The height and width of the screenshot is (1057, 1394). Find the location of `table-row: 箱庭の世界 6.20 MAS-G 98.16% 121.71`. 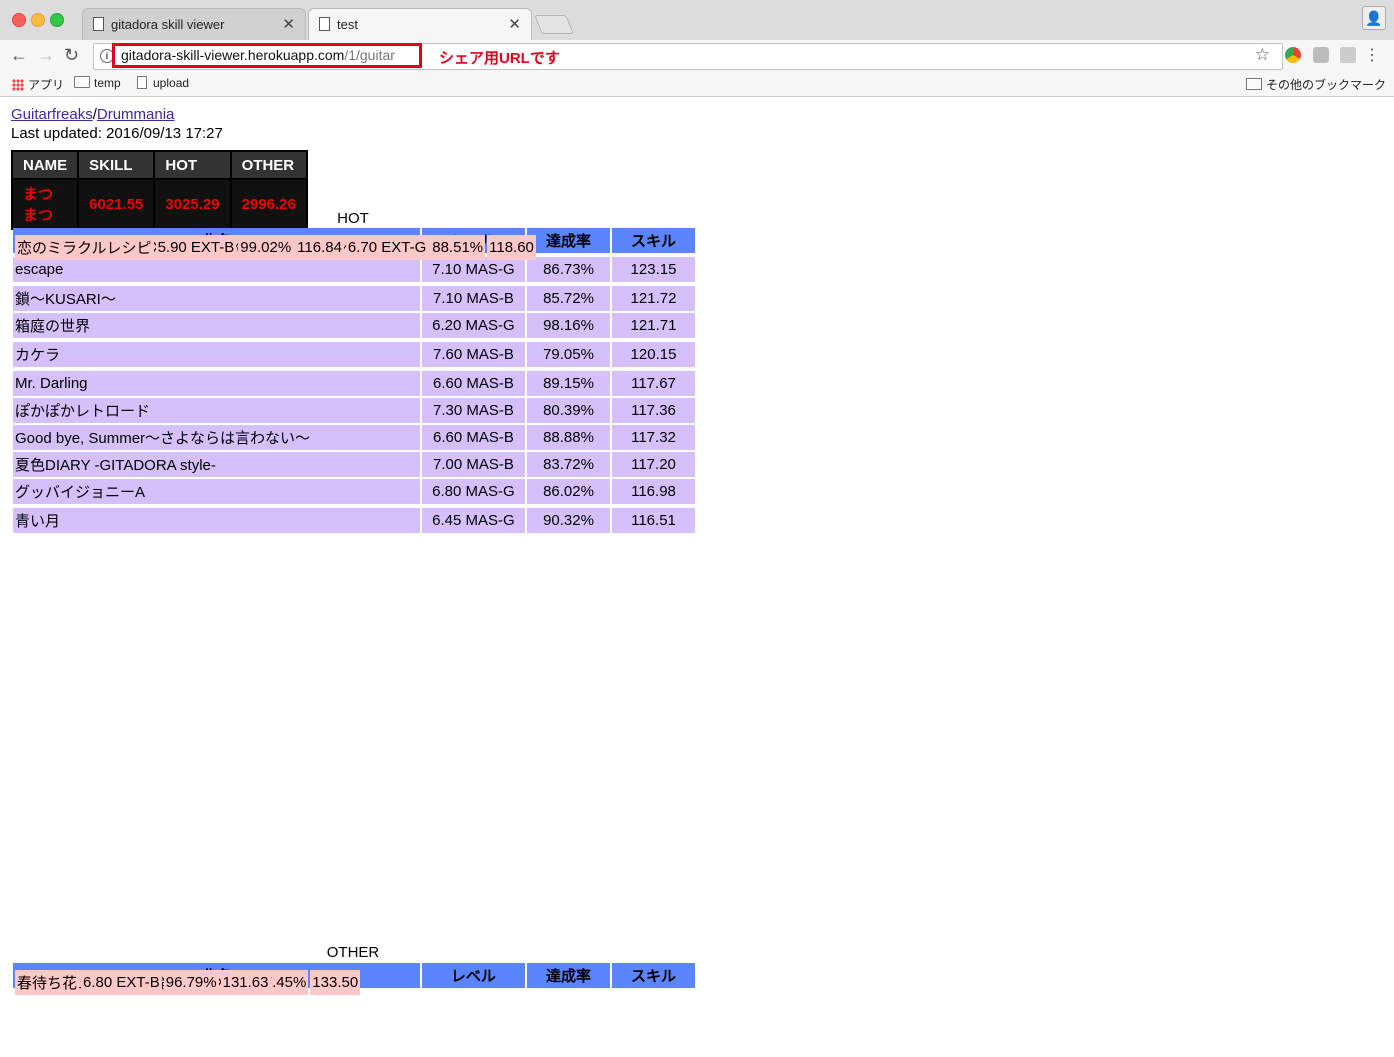

table-row: 箱庭の世界 6.20 MAS-G 98.16% 121.71 is located at coordinates (354, 325).